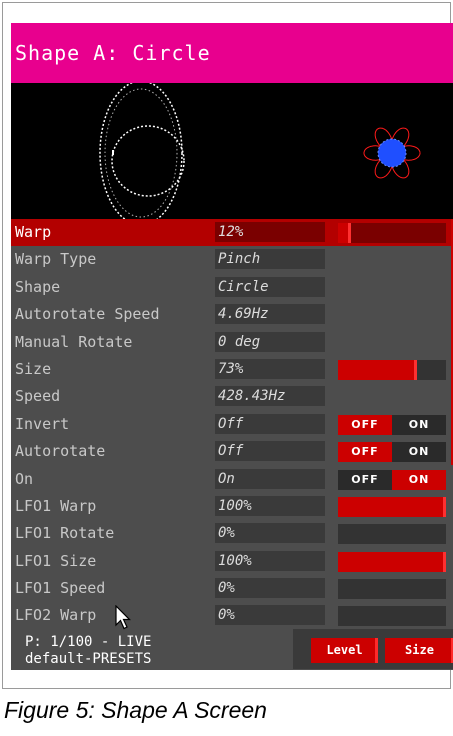 The width and height of the screenshot is (453, 736). I want to click on footer-button-group: Level Size, so click(373, 649).